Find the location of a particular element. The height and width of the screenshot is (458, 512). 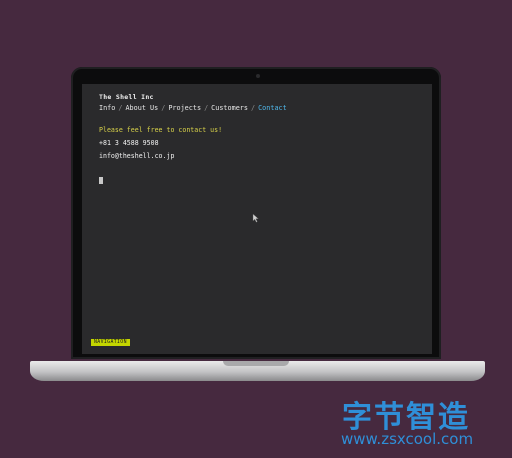

site-title: The Shell Inc is located at coordinates (126, 97).